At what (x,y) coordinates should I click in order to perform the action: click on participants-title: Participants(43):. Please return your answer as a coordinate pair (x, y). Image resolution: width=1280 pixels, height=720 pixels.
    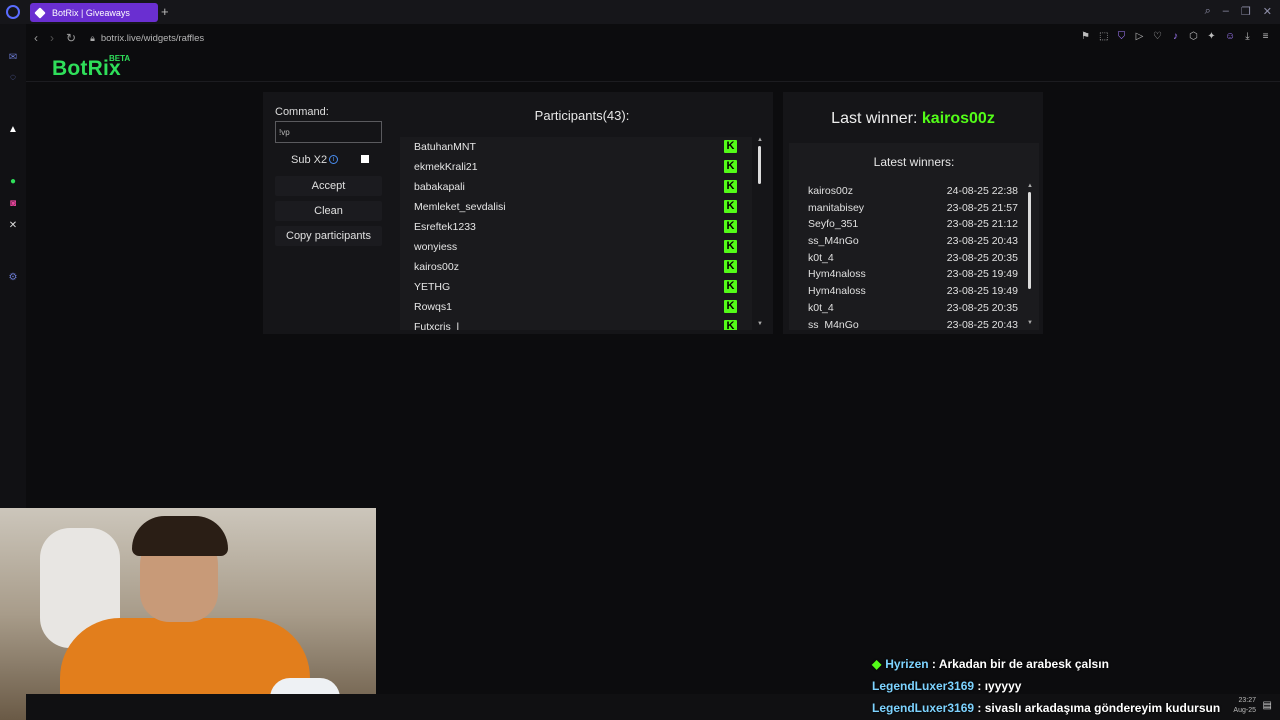
    Looking at the image, I should click on (582, 115).